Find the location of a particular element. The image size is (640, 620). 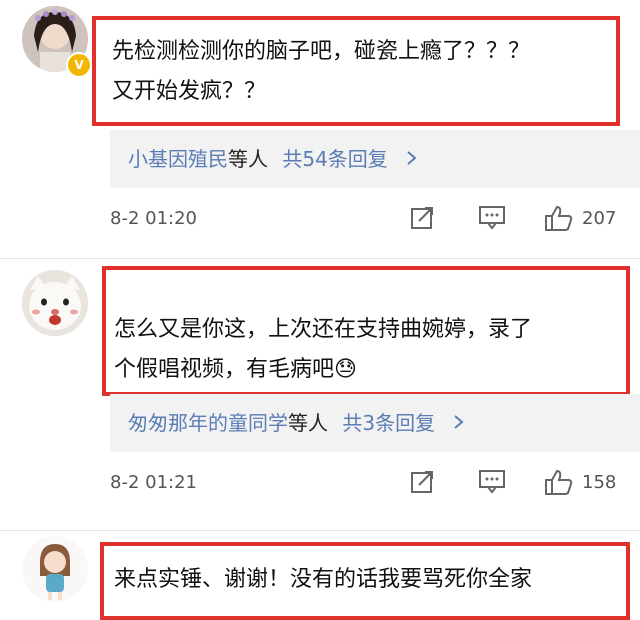

timestamp: 8-2 01:21 is located at coordinates (153, 482).